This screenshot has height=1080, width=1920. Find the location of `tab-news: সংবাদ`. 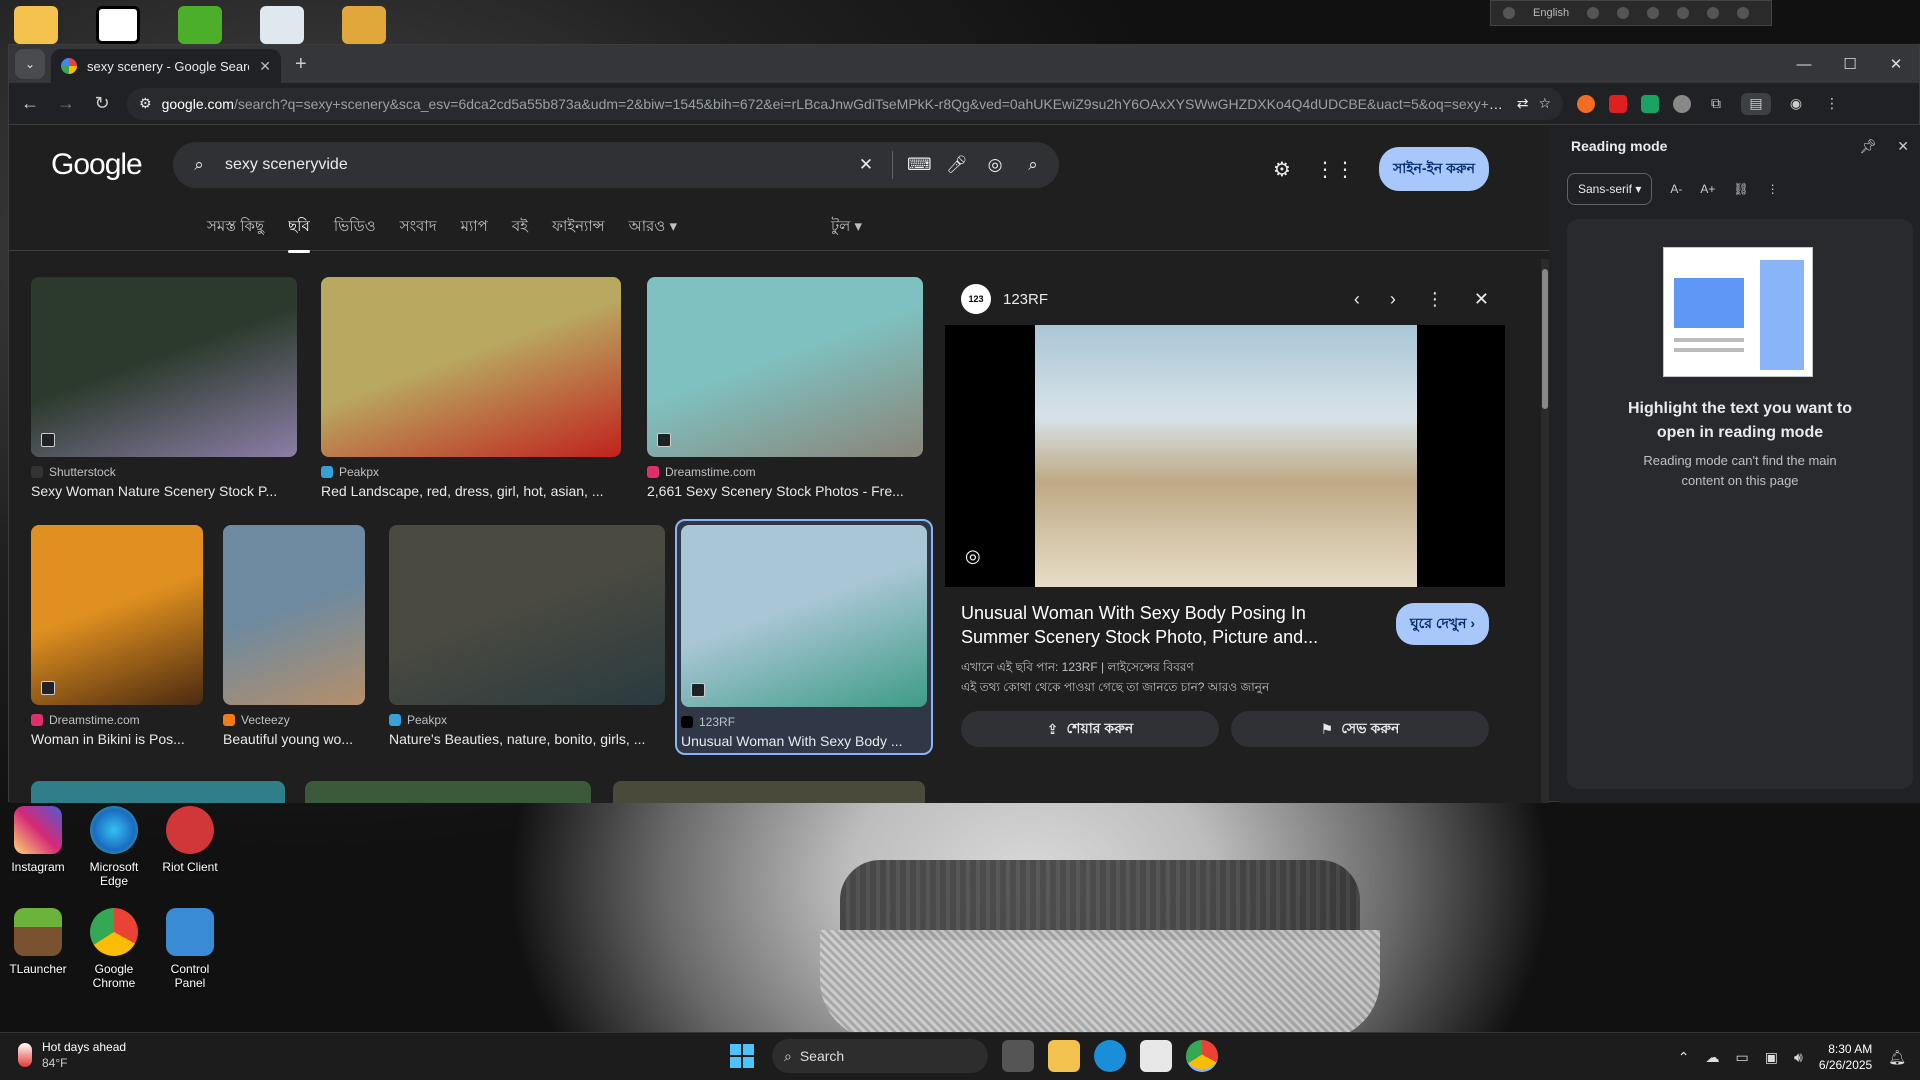

tab-news: সংবাদ is located at coordinates (418, 227).